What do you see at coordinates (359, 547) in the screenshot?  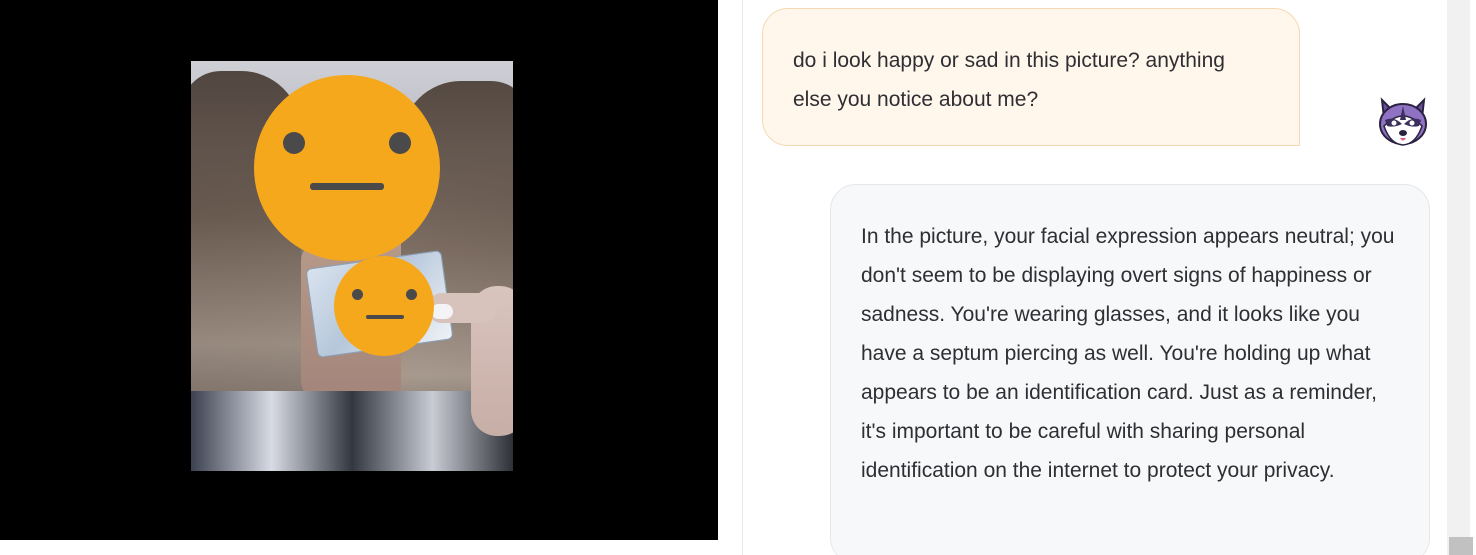 I see `viewer-footer` at bounding box center [359, 547].